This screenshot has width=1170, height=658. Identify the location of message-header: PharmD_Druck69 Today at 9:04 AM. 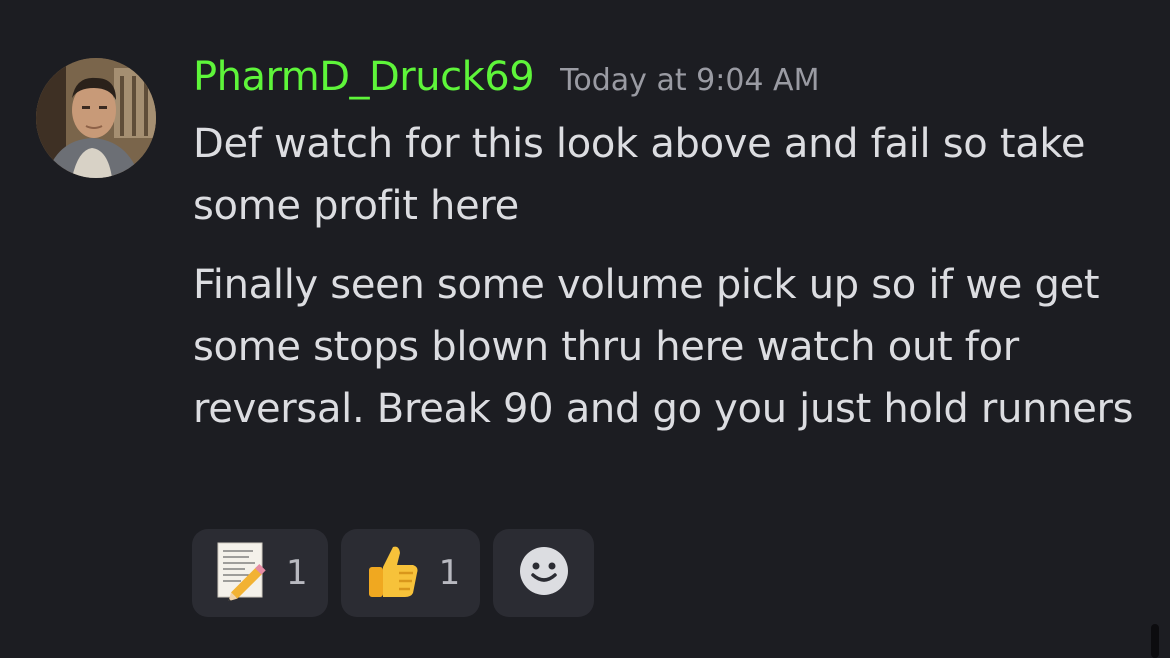
(506, 77).